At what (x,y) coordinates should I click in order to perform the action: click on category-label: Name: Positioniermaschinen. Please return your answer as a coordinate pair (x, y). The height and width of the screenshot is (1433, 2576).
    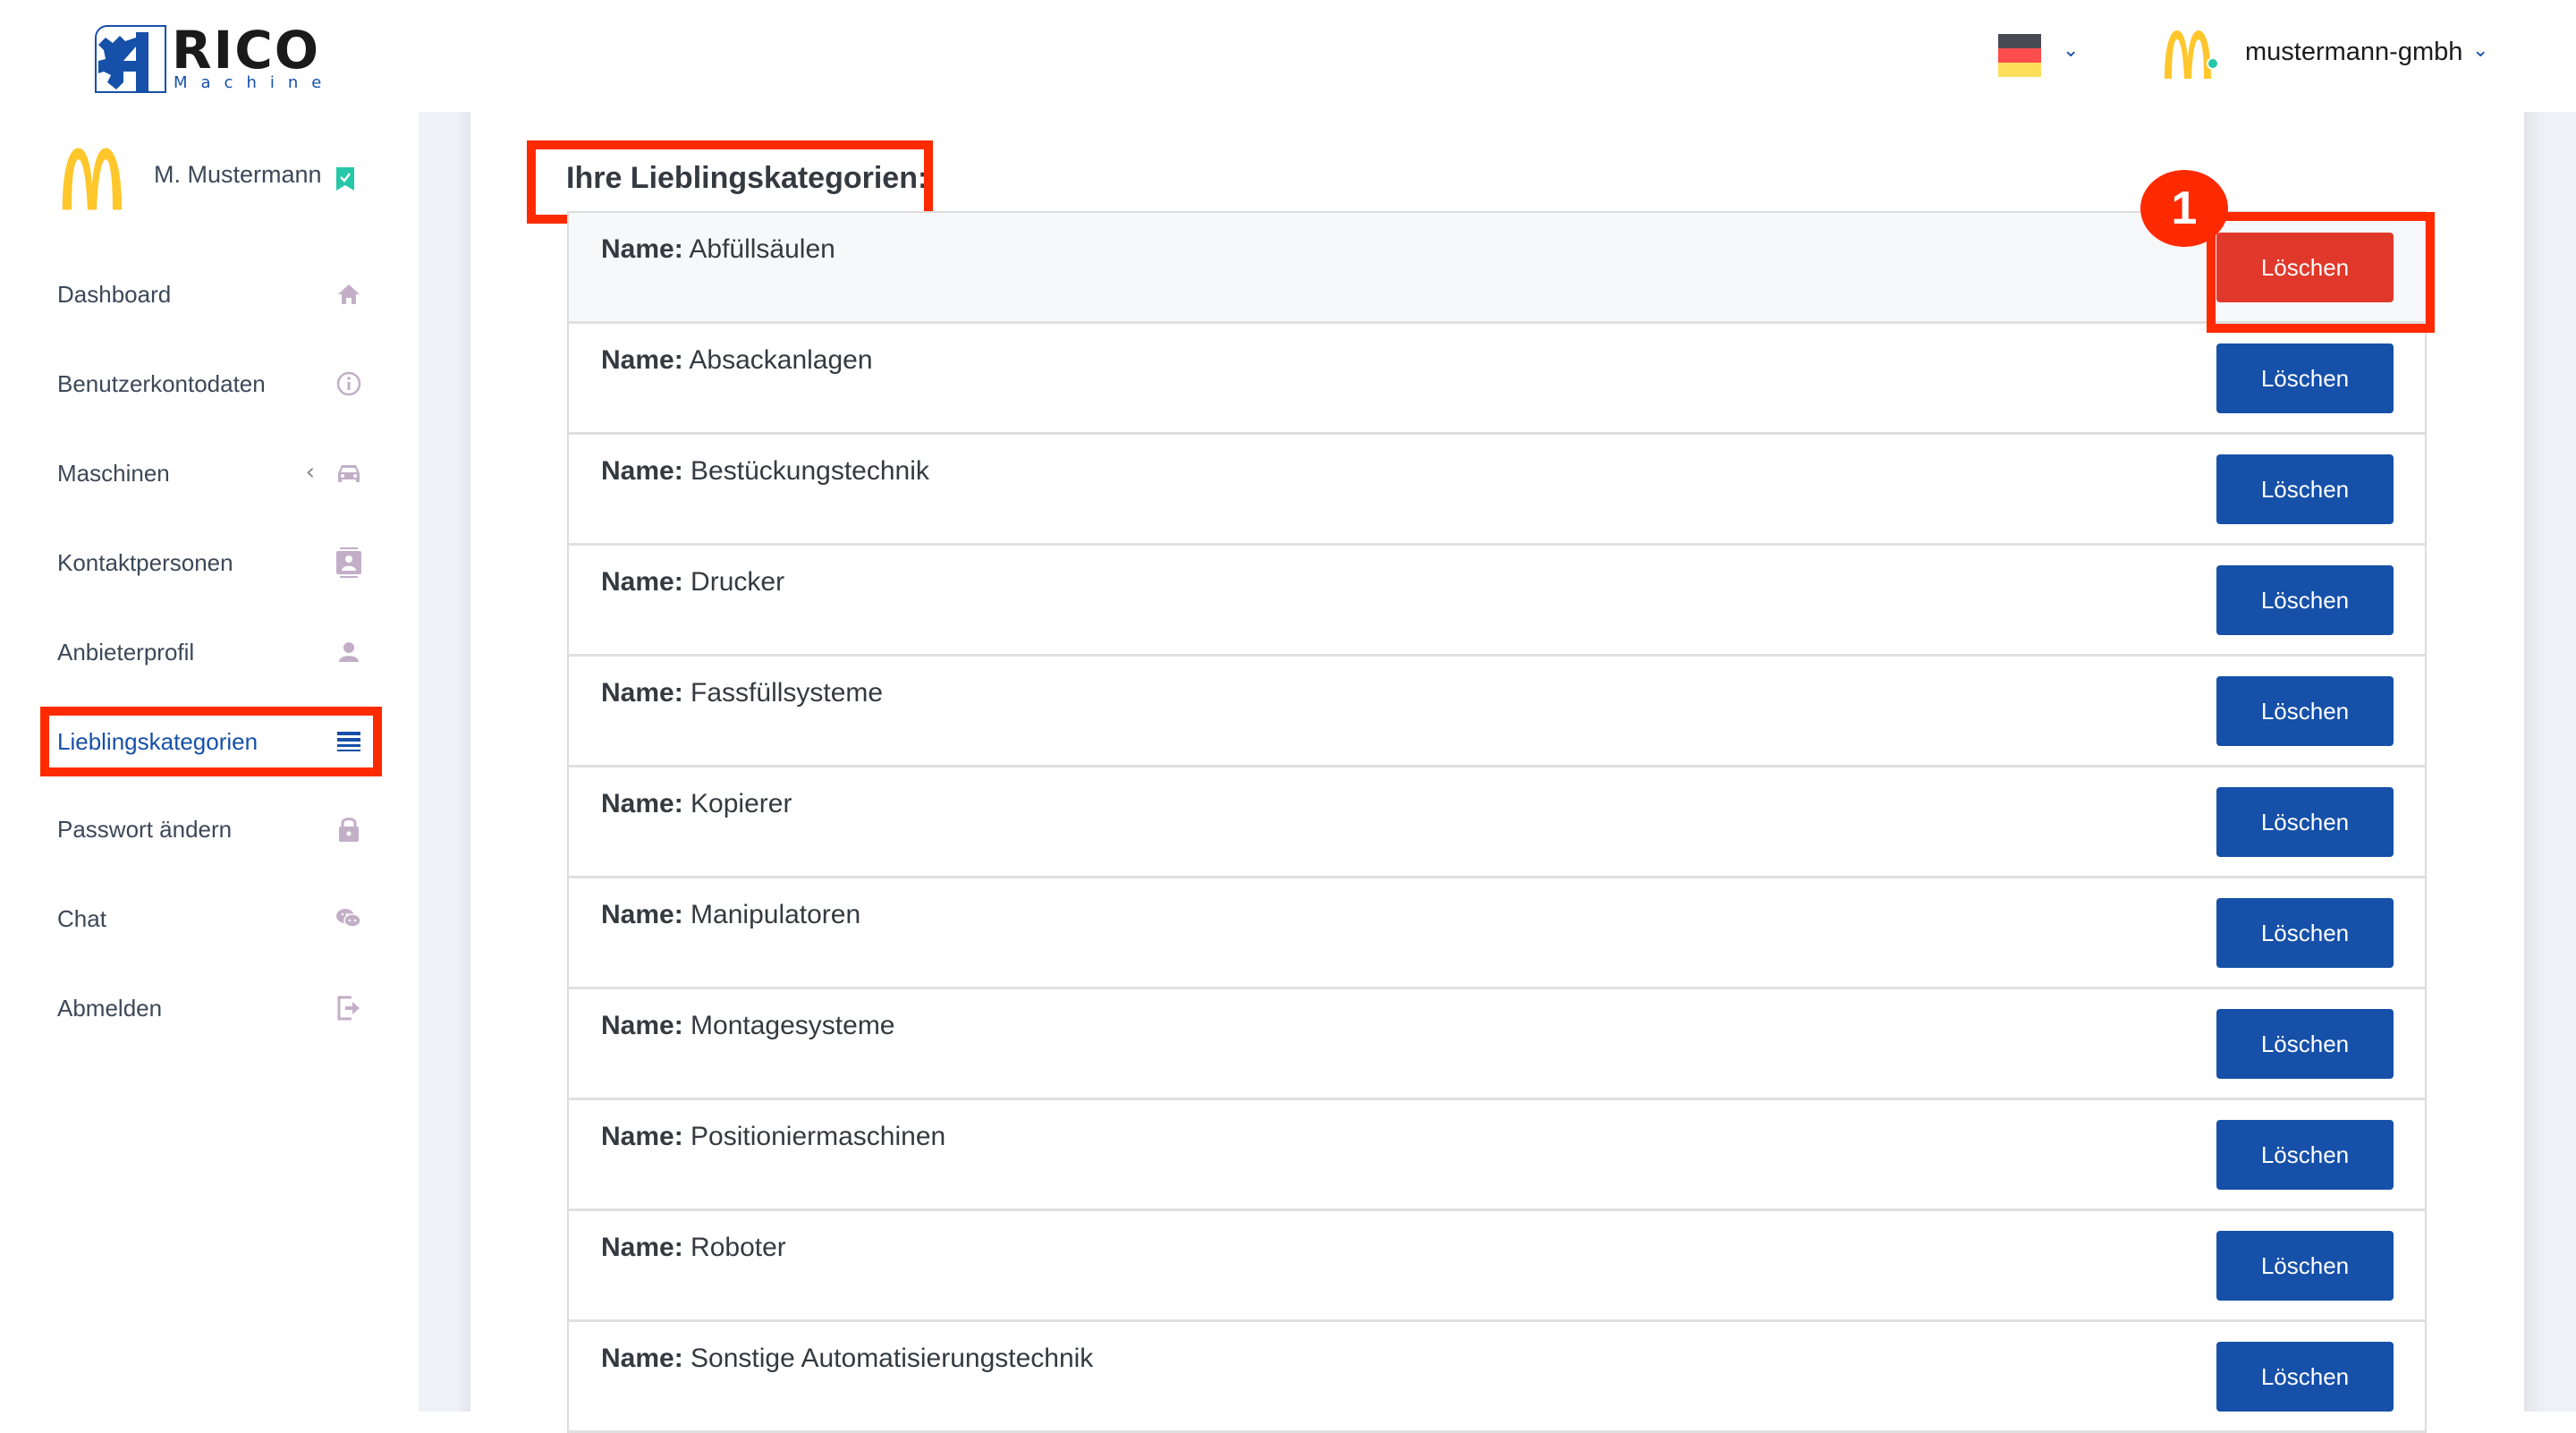
    Looking at the image, I should click on (773, 1137).